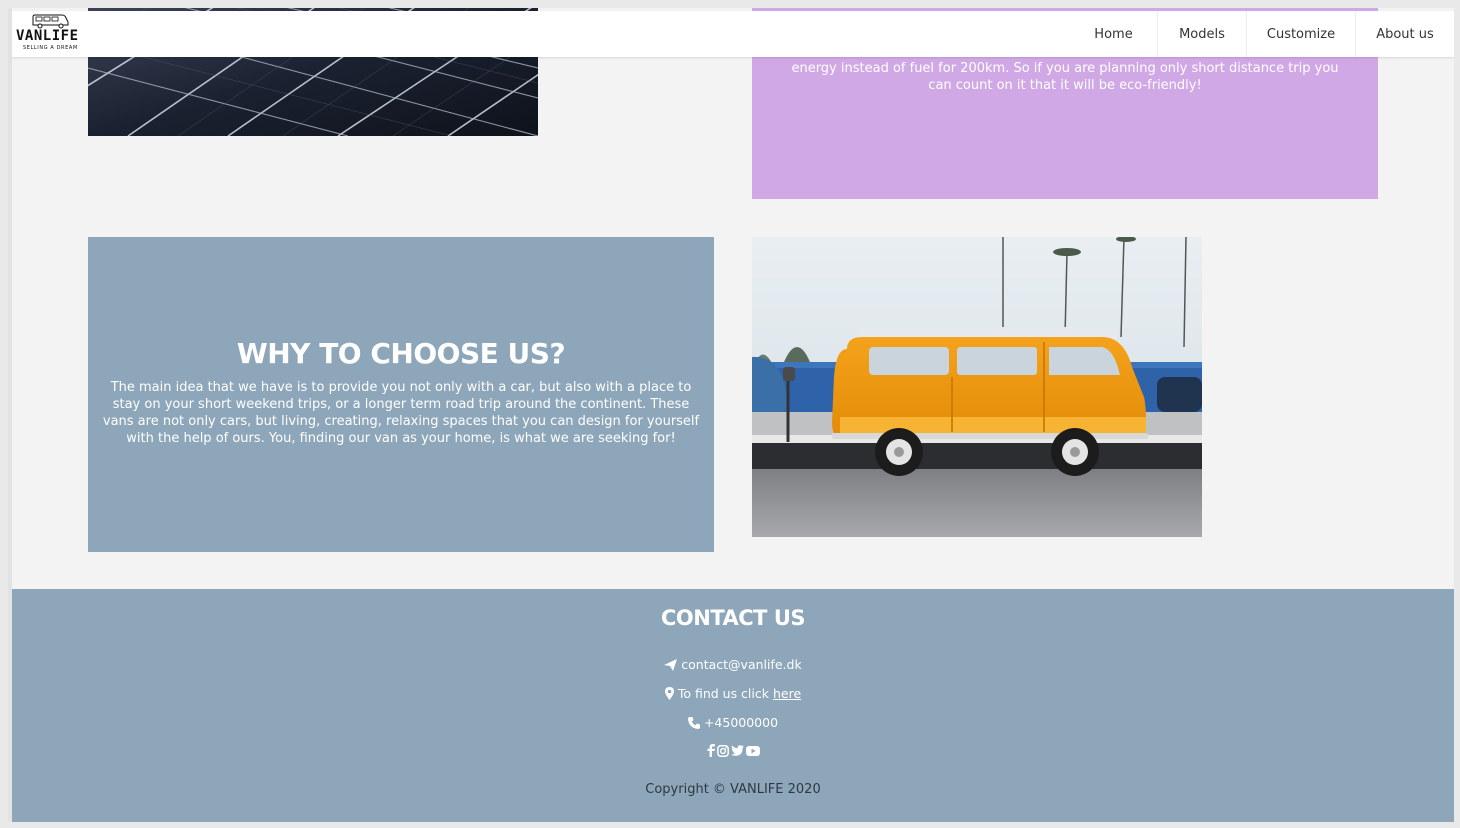  What do you see at coordinates (752, 750) in the screenshot?
I see `youtube-icon` at bounding box center [752, 750].